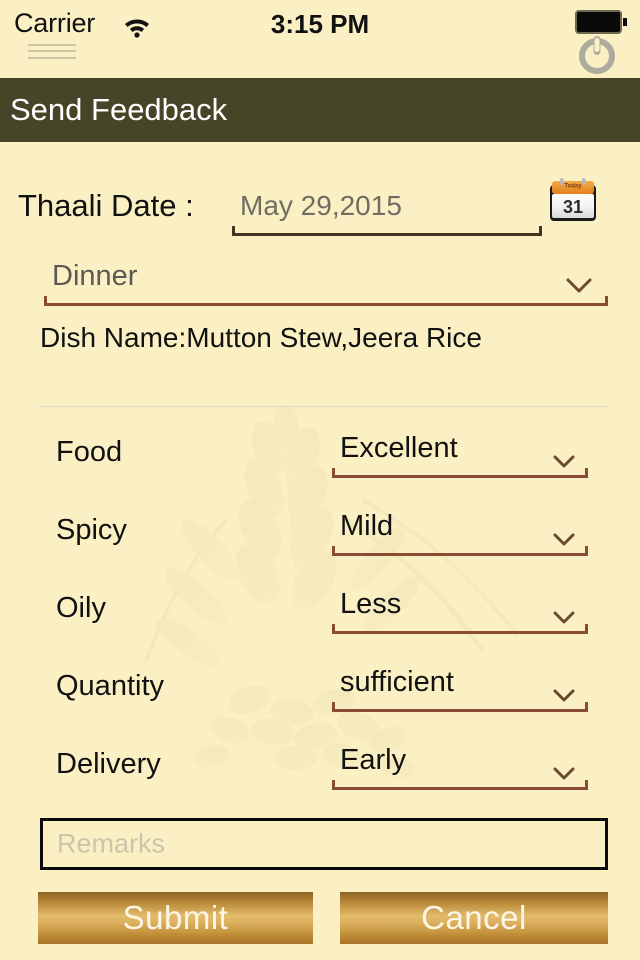  Describe the element at coordinates (326, 283) in the screenshot. I see `meal-type-select: Dinner` at that location.